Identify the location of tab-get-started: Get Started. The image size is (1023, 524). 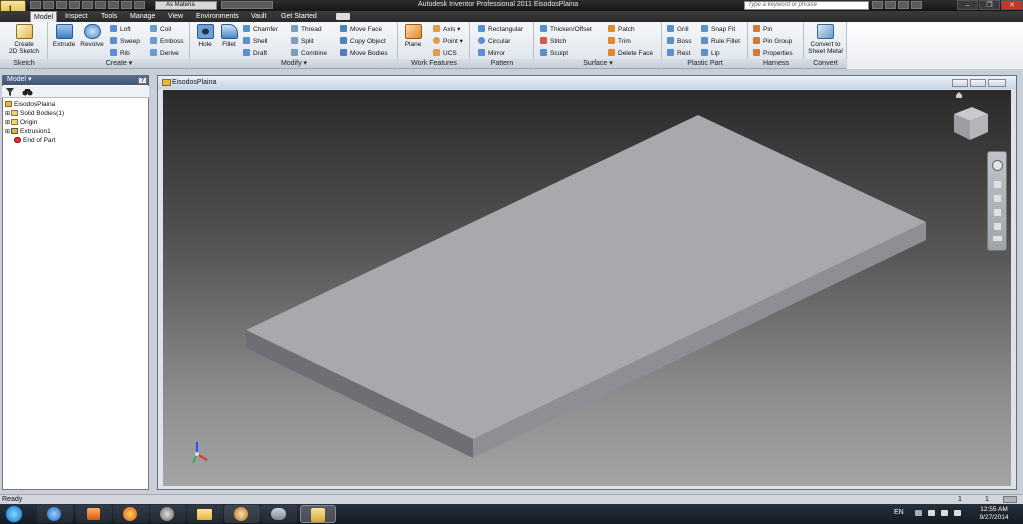
(299, 16).